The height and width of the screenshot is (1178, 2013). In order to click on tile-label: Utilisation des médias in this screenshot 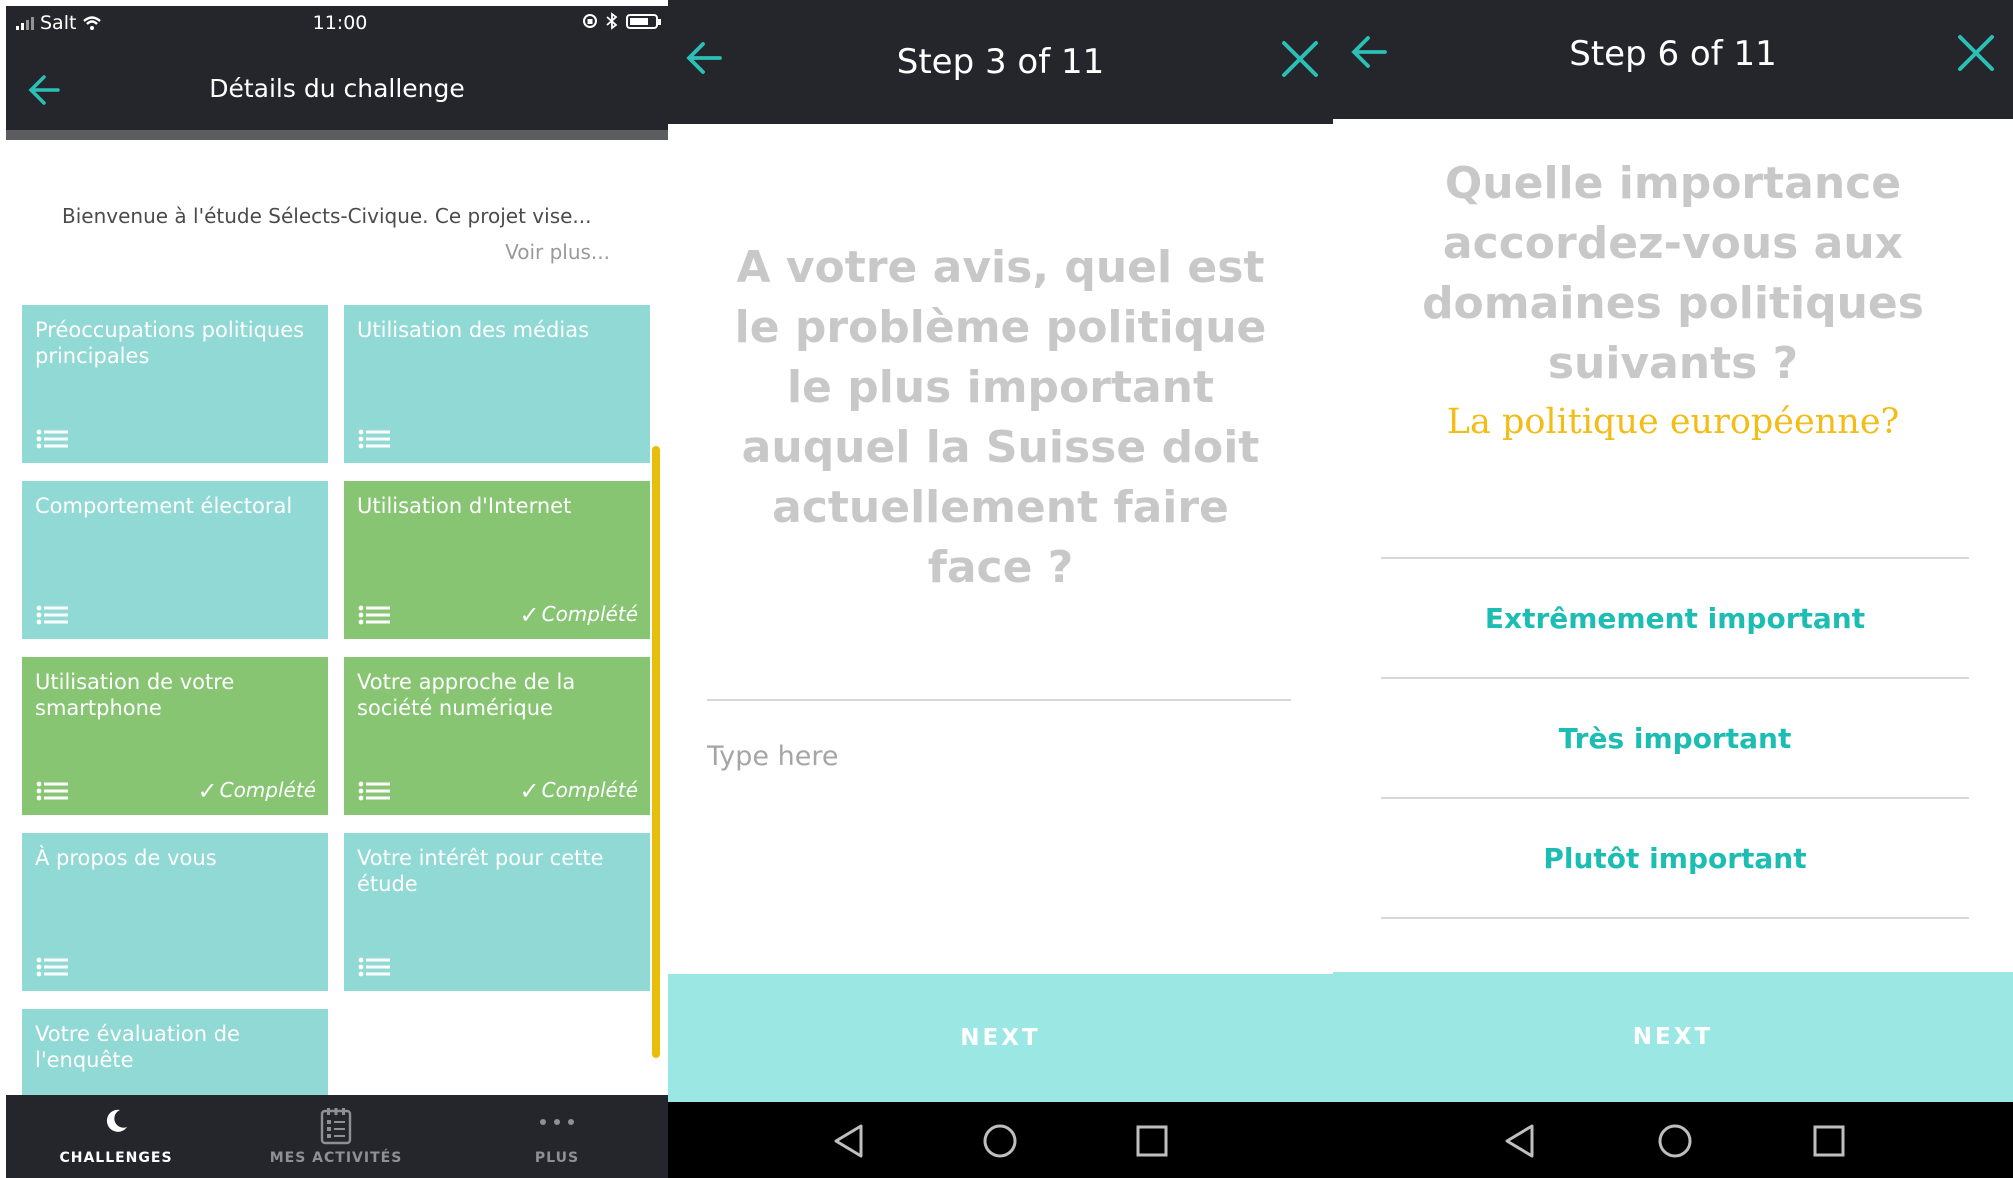, I will do `click(473, 330)`.